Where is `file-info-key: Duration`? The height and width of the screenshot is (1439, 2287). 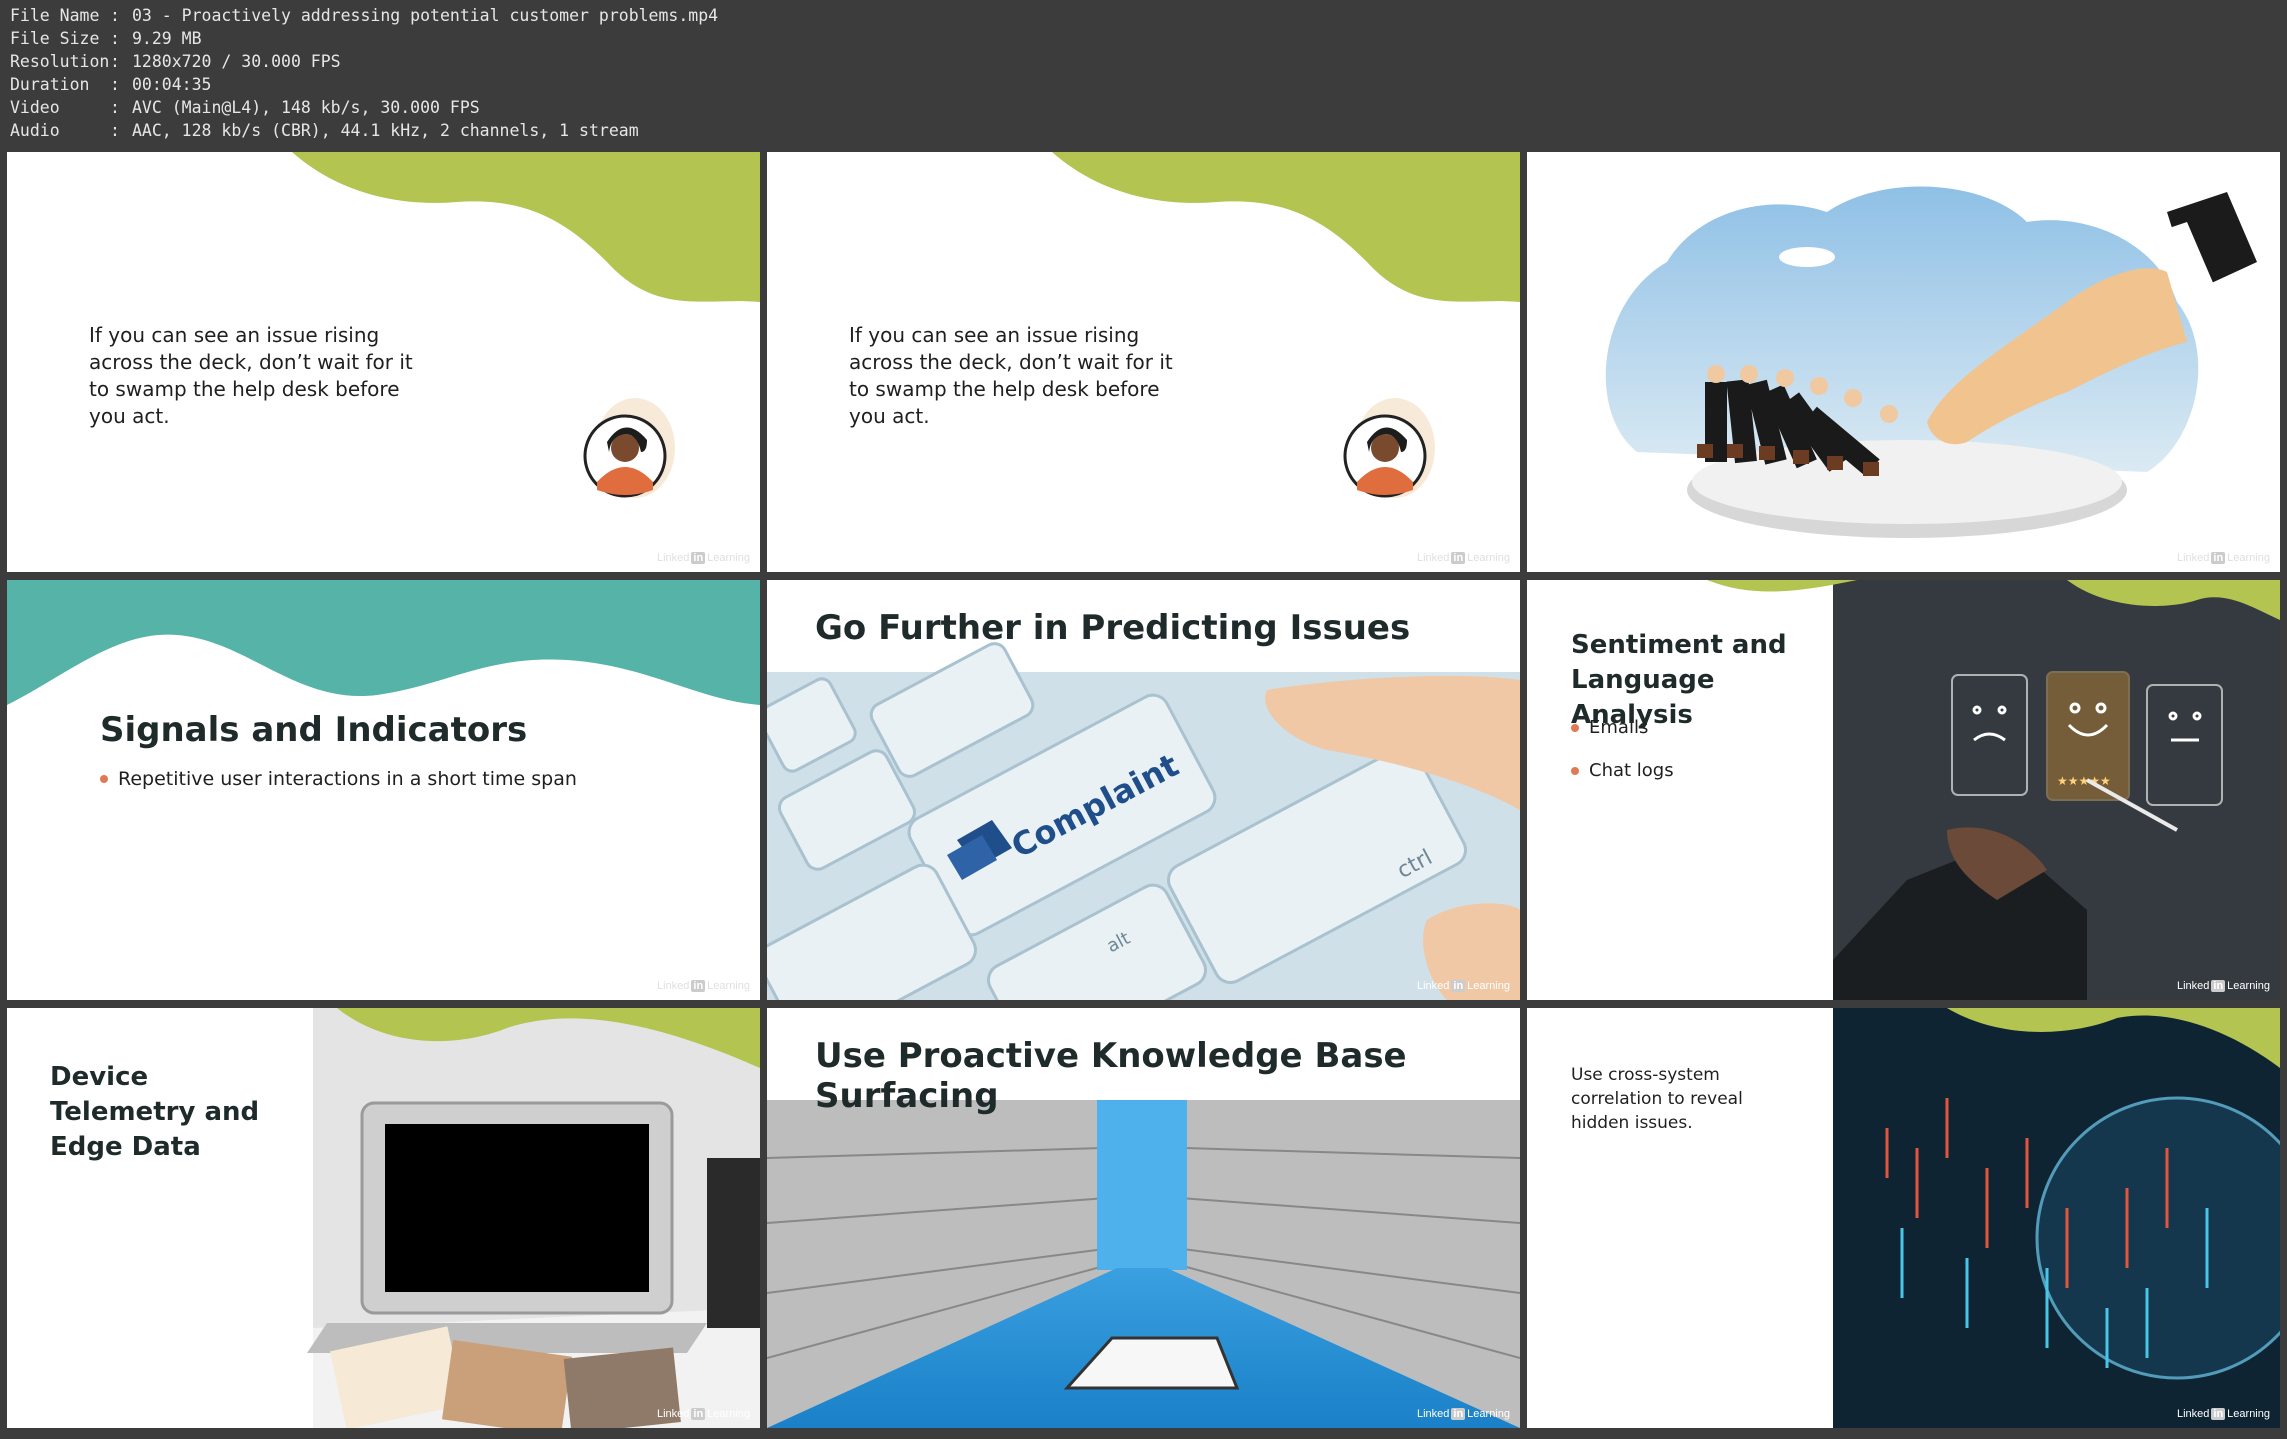
file-info-key: Duration is located at coordinates (50, 84).